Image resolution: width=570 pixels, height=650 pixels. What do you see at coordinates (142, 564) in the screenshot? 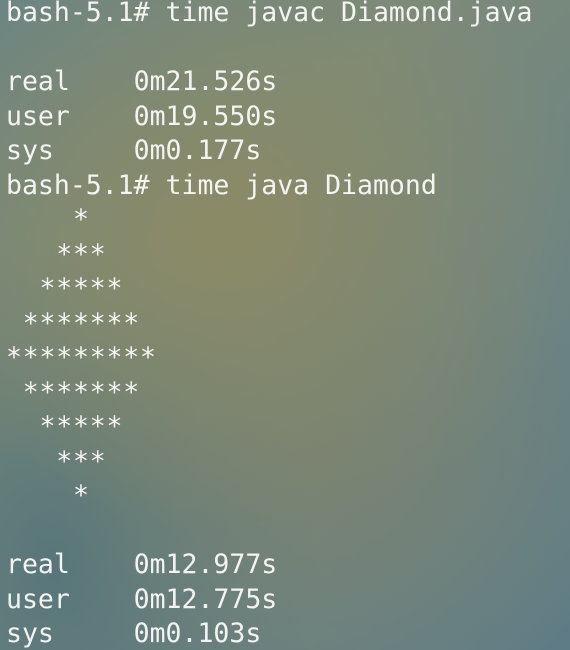
I see `time-real-line: real 0m12.977s` at bounding box center [142, 564].